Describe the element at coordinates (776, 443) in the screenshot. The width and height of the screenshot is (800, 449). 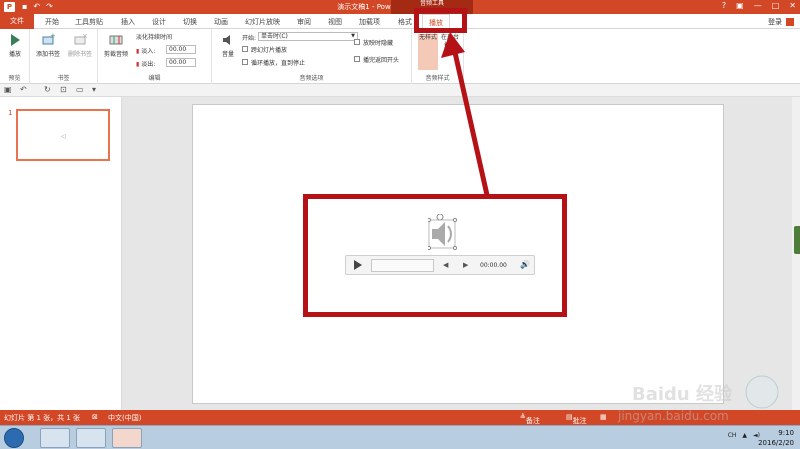
I see `clock-date: 2016/2/20` at that location.